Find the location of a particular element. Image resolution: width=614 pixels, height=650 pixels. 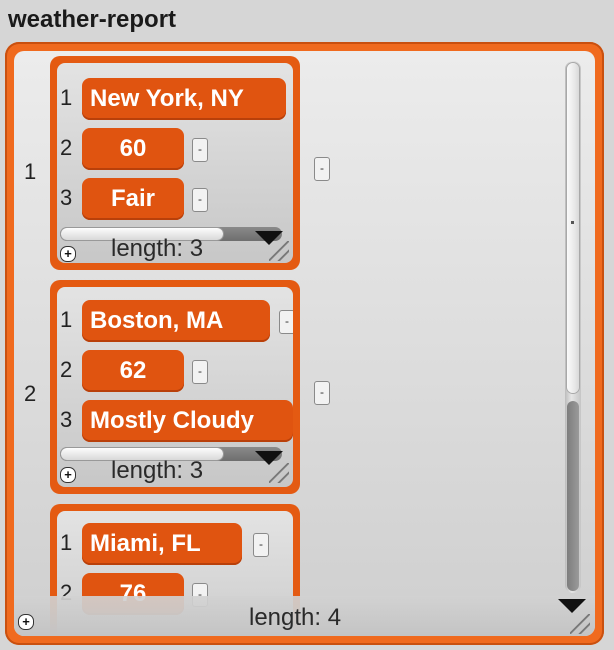

scrollbar-thumb is located at coordinates (573, 228).